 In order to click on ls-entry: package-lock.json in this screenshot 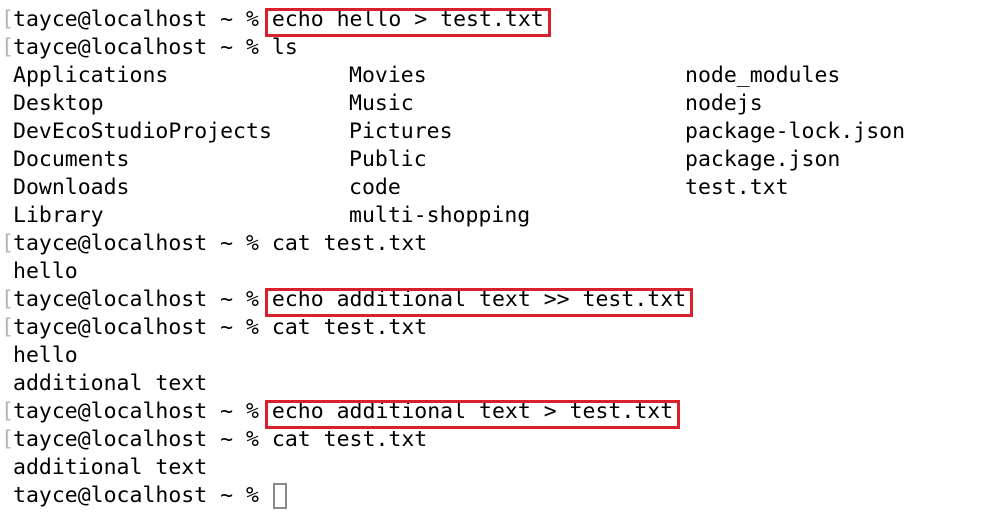, I will do `click(795, 131)`.